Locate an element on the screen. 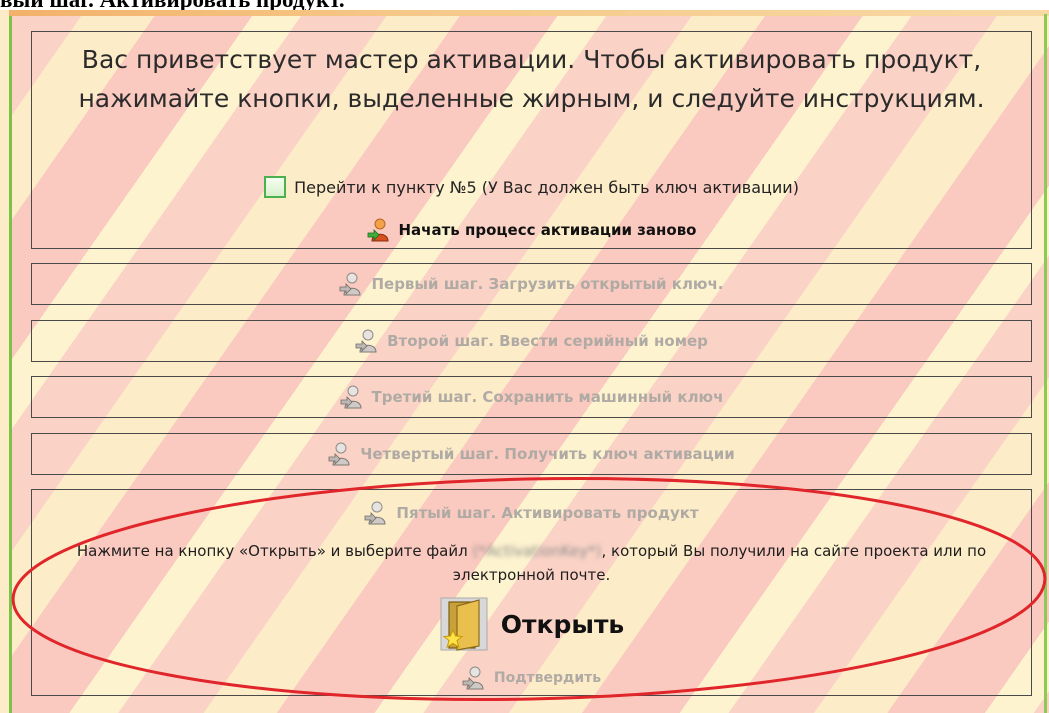 This screenshot has width=1049, height=713. step-5-title: Пятый шаг. Активировать продукт is located at coordinates (531, 513).